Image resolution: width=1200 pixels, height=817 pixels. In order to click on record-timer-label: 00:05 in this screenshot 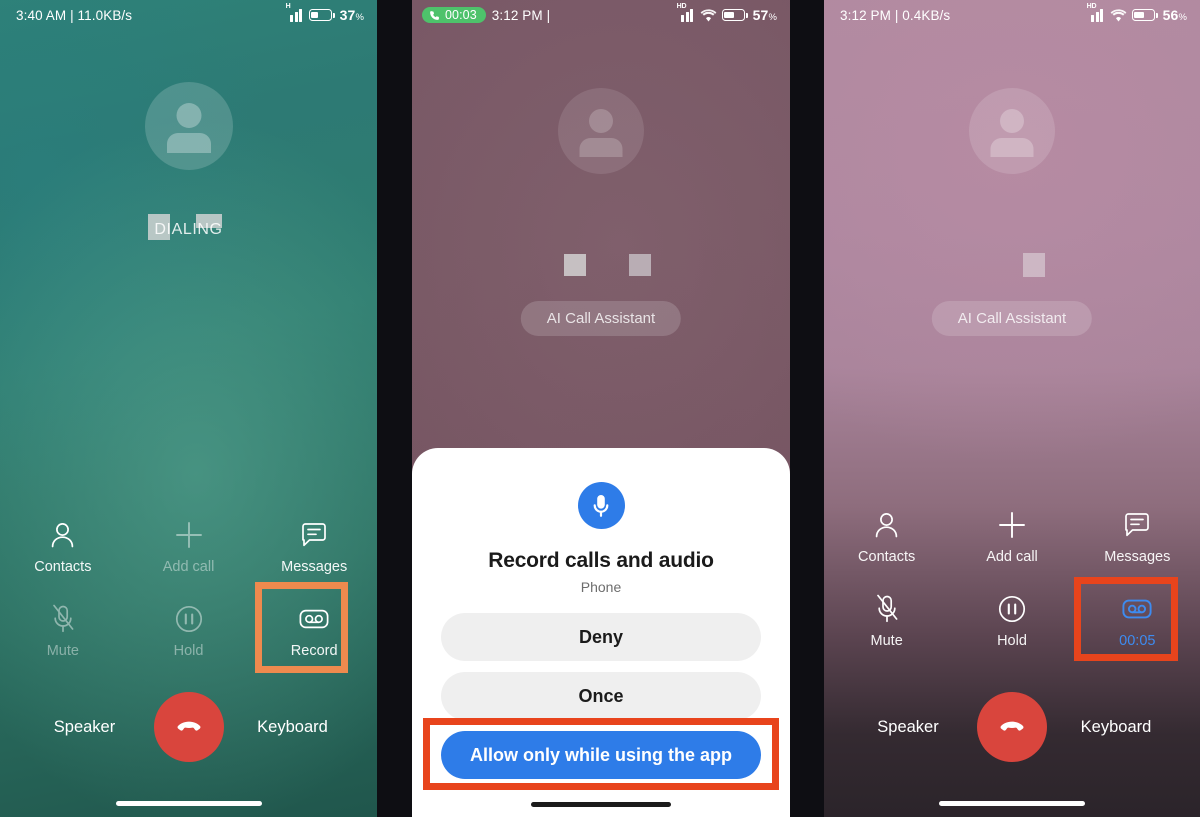, I will do `click(1137, 641)`.